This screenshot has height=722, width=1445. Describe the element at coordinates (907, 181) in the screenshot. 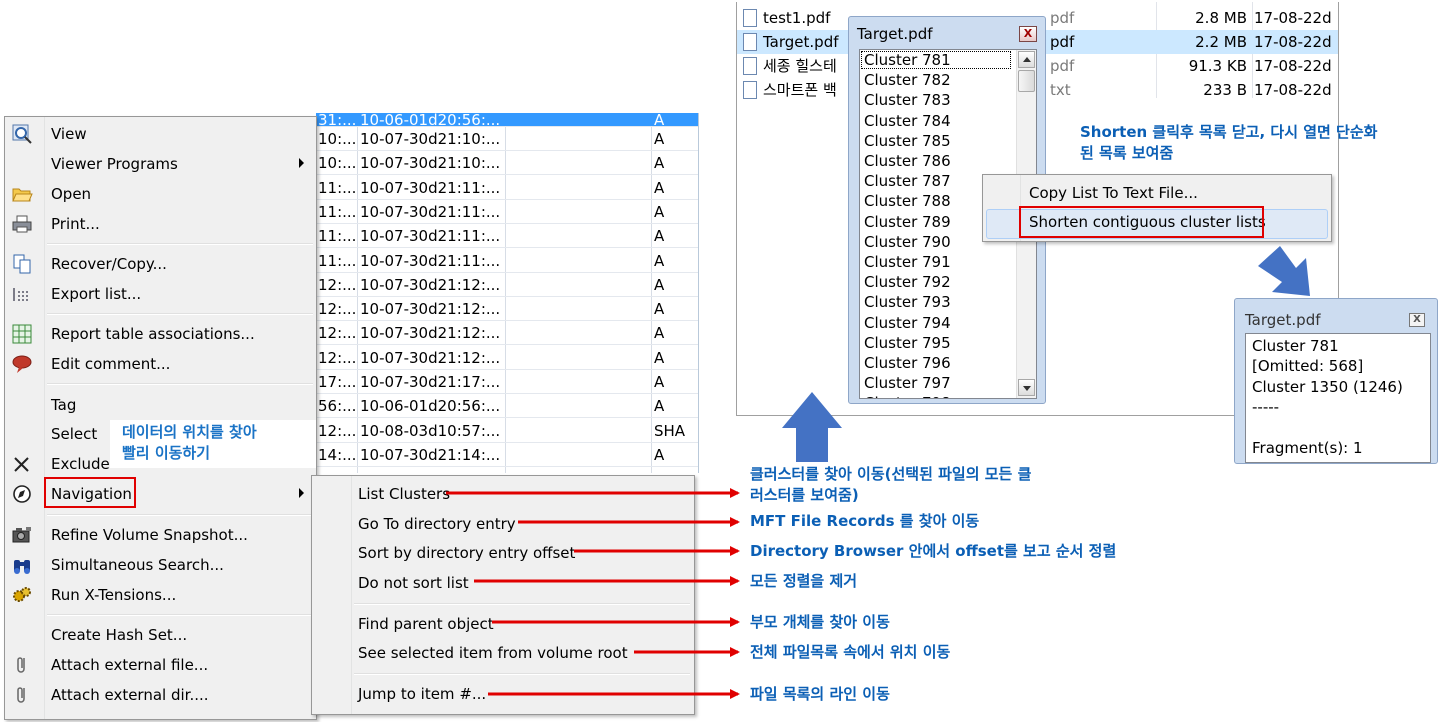

I see `cluster-list-item: Cluster 787` at that location.